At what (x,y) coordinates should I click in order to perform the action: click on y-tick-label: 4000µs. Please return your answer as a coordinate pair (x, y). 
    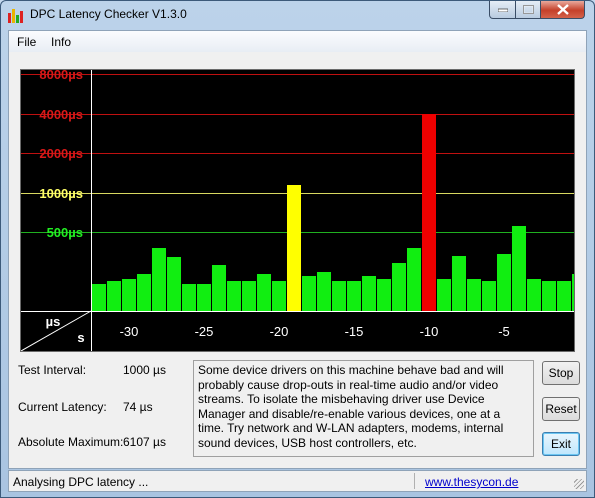
    Looking at the image, I should click on (61, 114).